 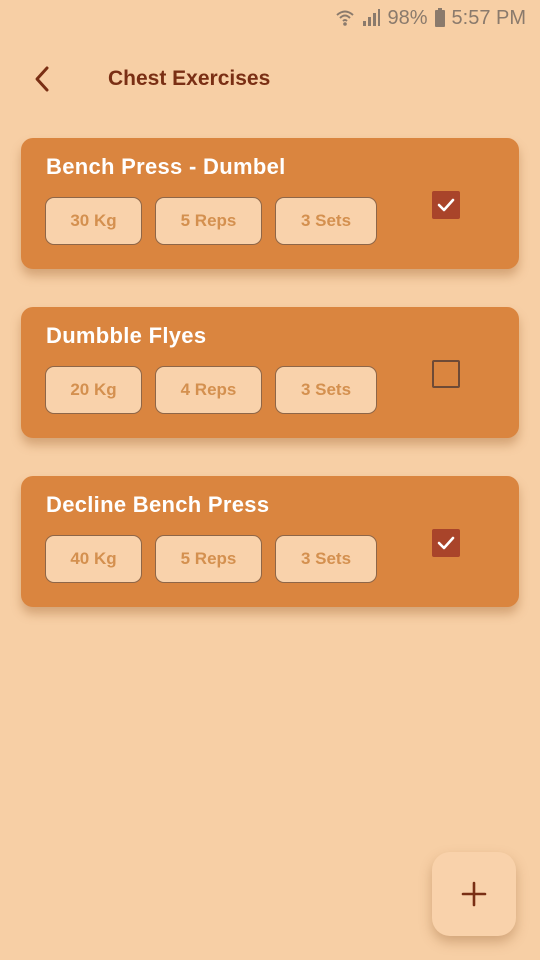 I want to click on exercise-name: Dumbble Flyes, so click(x=126, y=335).